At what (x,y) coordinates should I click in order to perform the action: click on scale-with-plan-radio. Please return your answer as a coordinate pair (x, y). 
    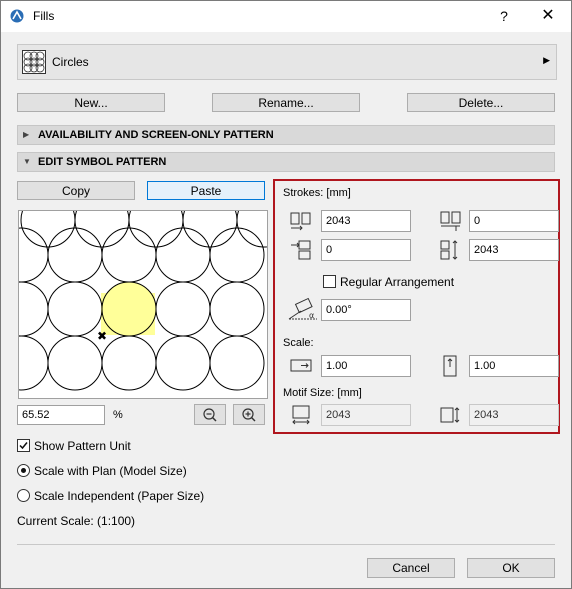
    Looking at the image, I should click on (23, 470).